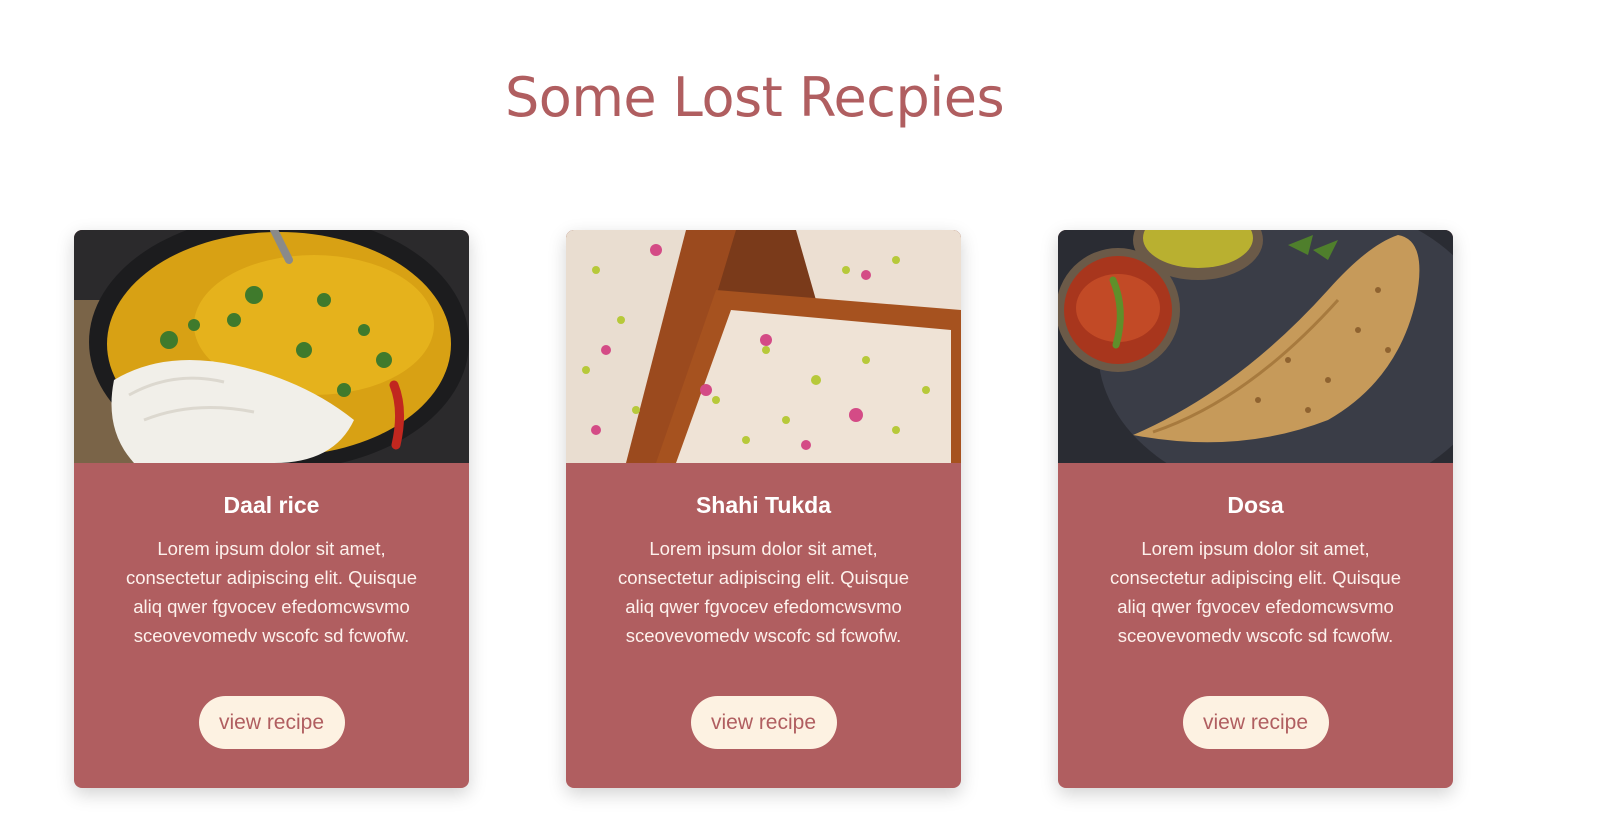 Image resolution: width=1600 pixels, height=828 pixels. I want to click on page-title: Some Lost Recpies, so click(755, 97).